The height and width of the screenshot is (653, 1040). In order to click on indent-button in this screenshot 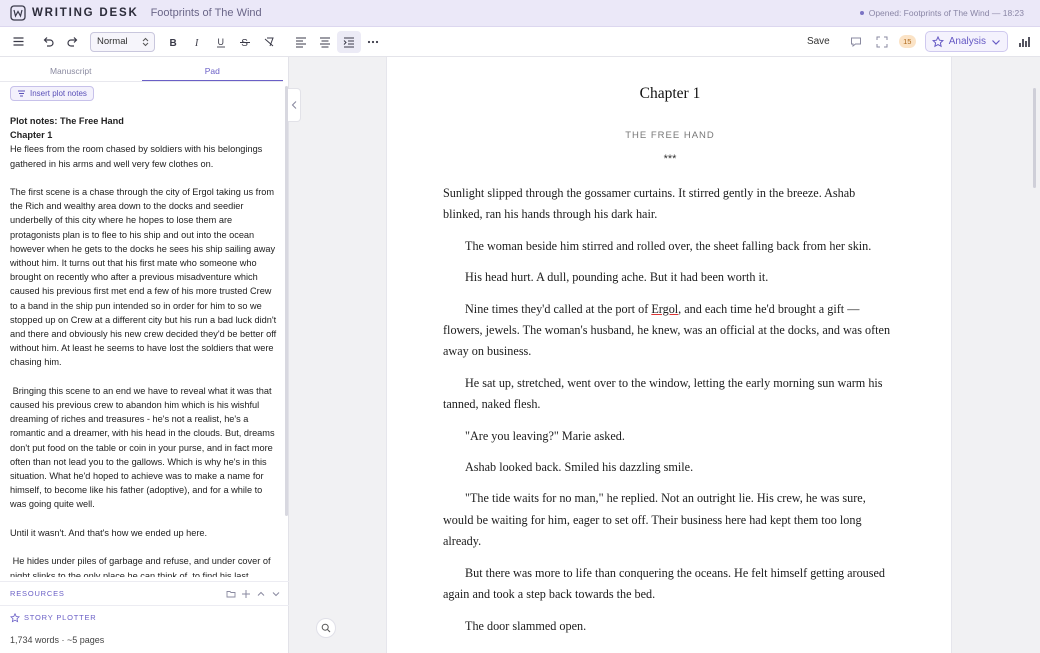, I will do `click(349, 41)`.